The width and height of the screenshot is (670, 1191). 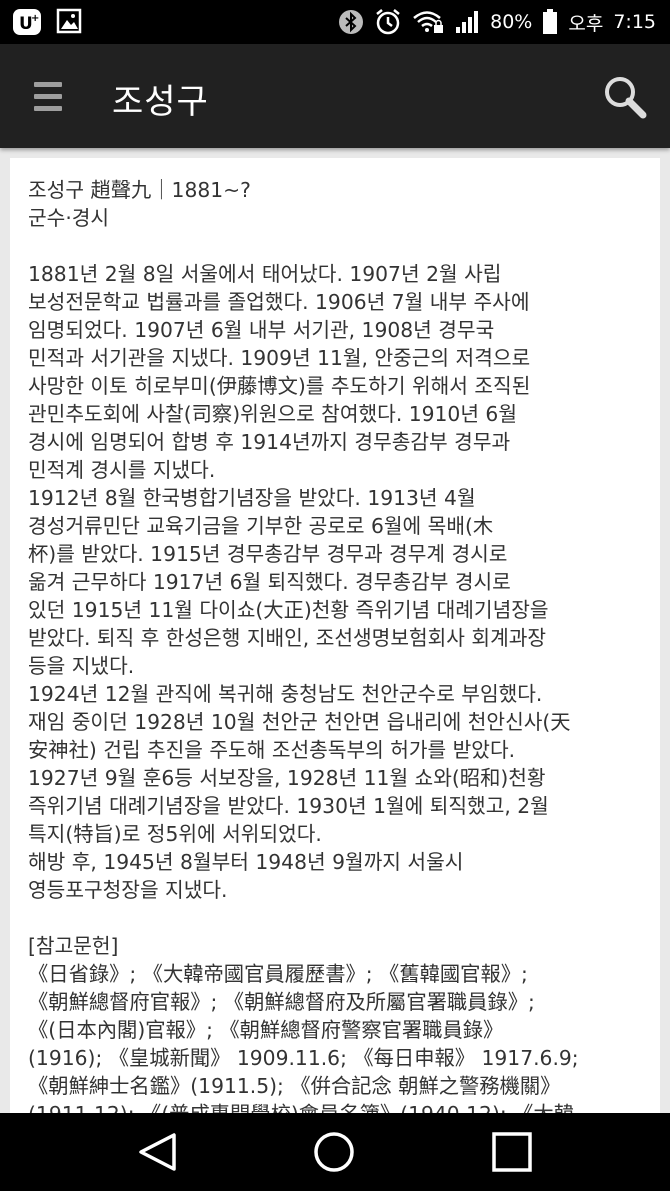 What do you see at coordinates (160, 102) in the screenshot?
I see `page-title: 조성구` at bounding box center [160, 102].